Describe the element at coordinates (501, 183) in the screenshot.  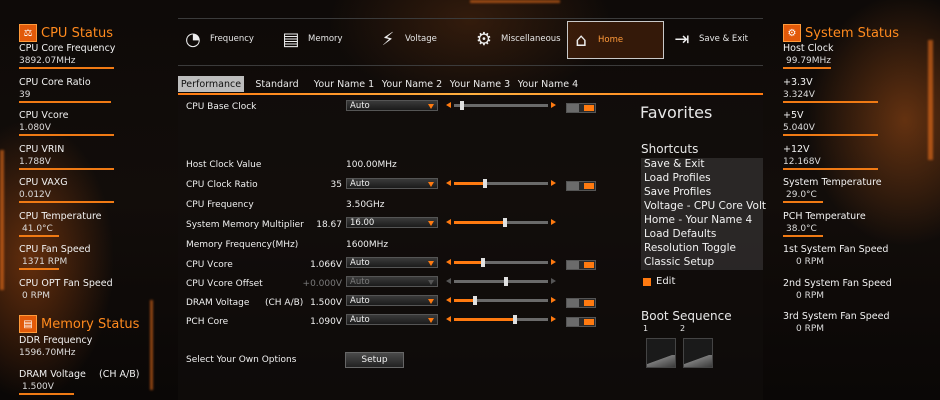
I see `cpu-clock-ratio-slider` at that location.